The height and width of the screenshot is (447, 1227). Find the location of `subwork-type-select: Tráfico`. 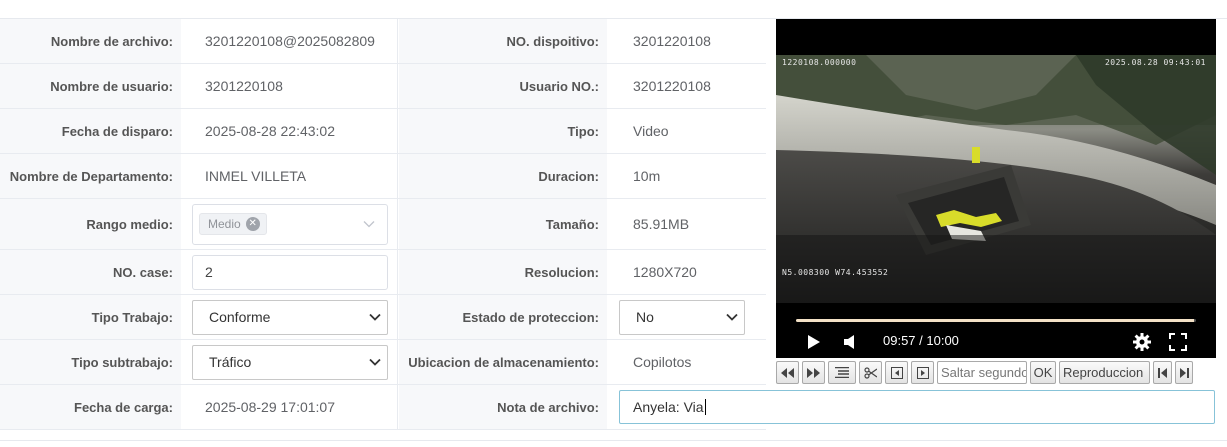

subwork-type-select: Tráfico is located at coordinates (290, 362).